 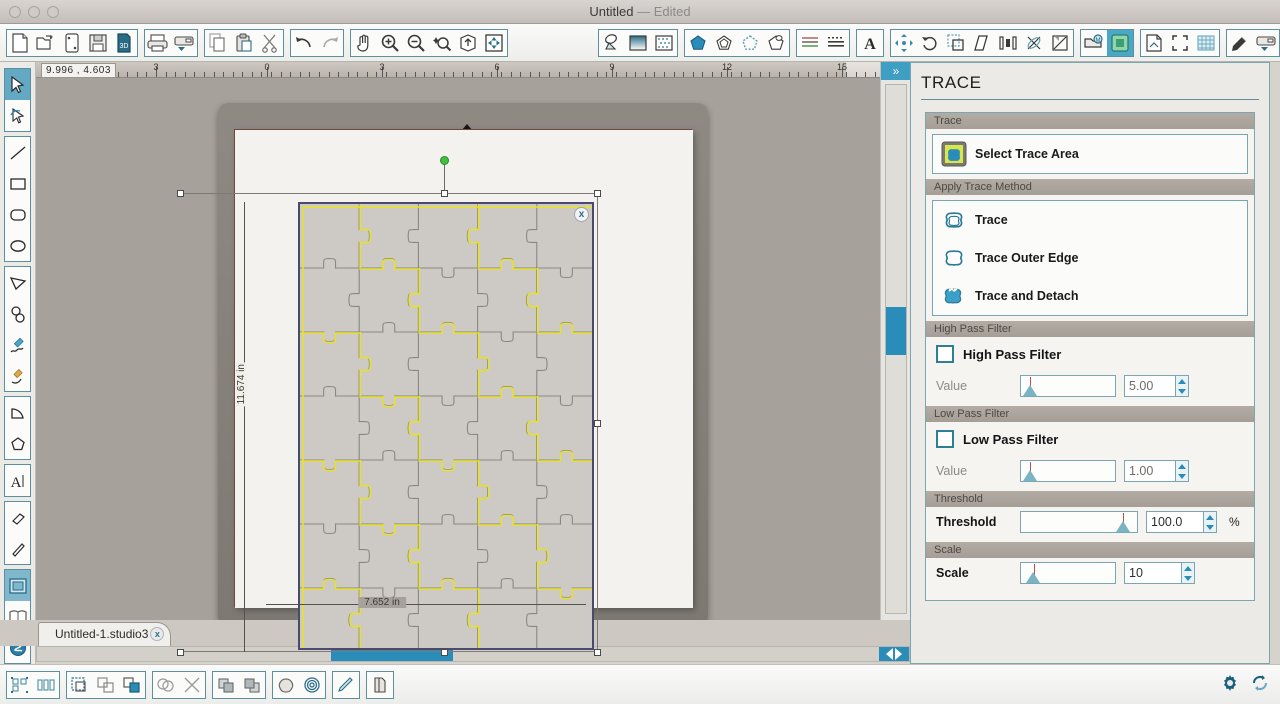 What do you see at coordinates (1090, 296) in the screenshot?
I see `trace-method-detach-button: Trace and Detach` at bounding box center [1090, 296].